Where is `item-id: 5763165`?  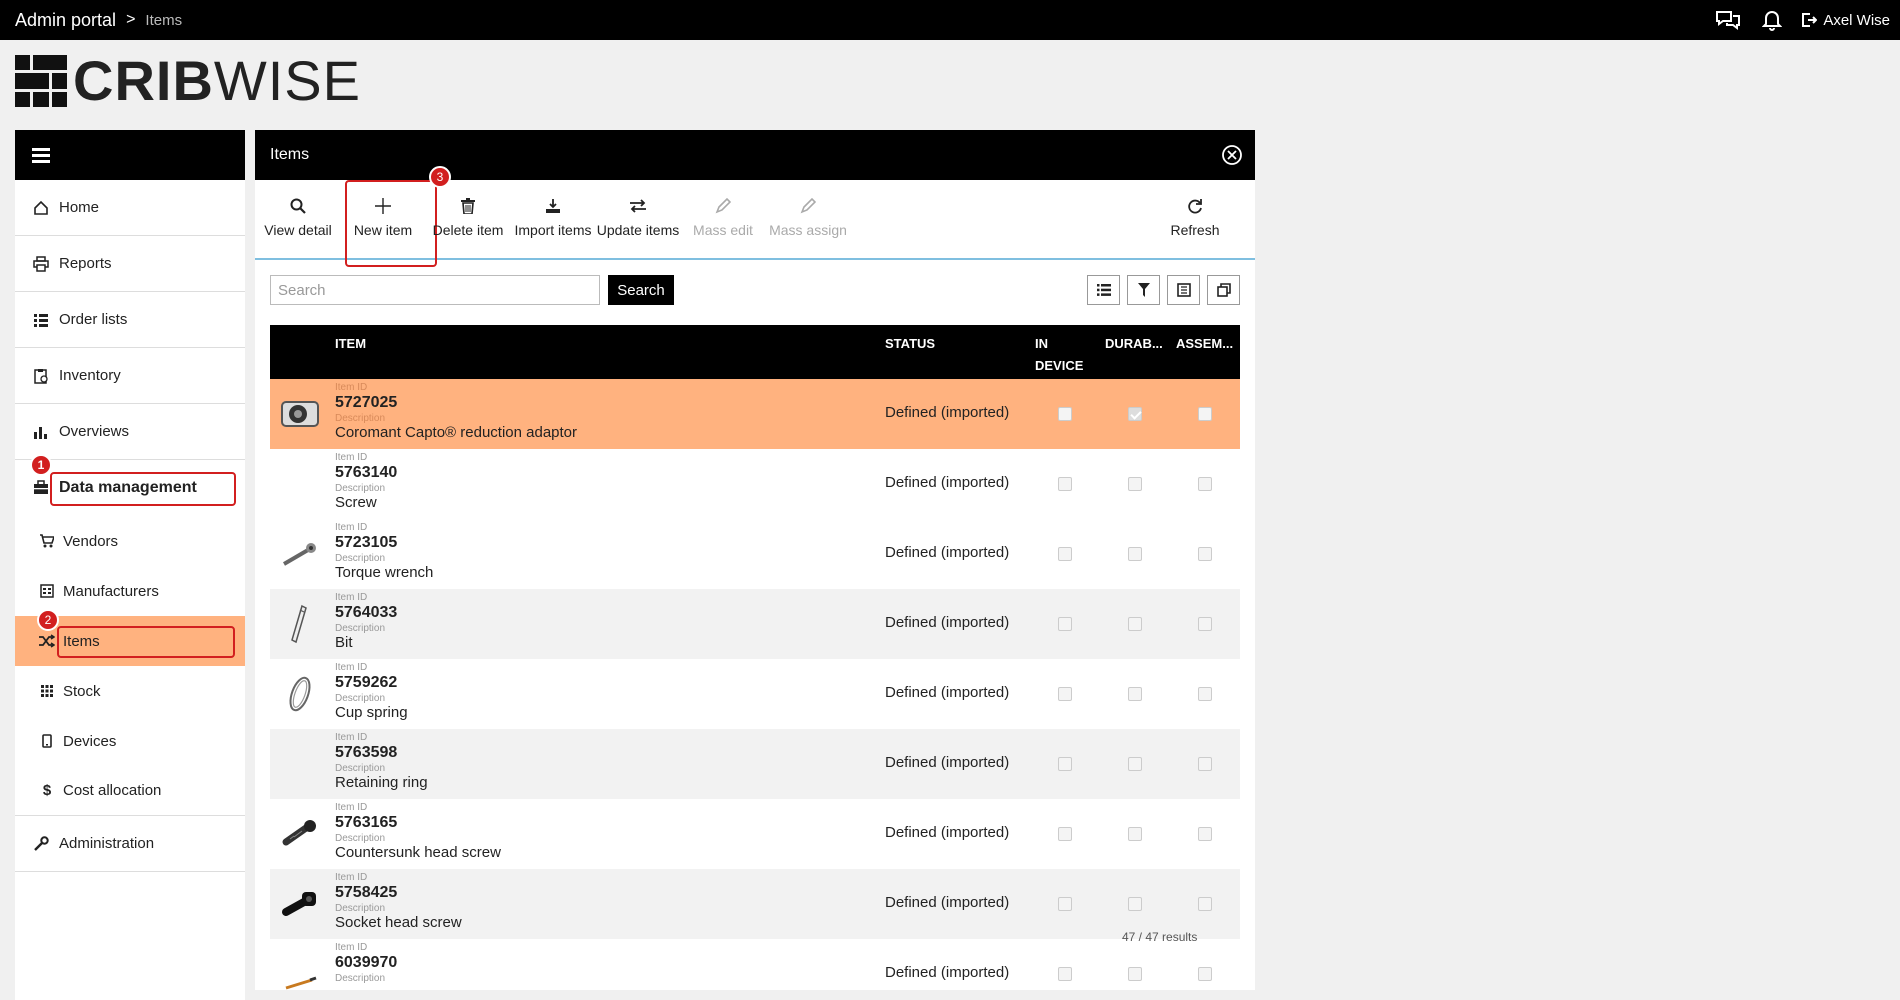 item-id: 5763165 is located at coordinates (366, 822).